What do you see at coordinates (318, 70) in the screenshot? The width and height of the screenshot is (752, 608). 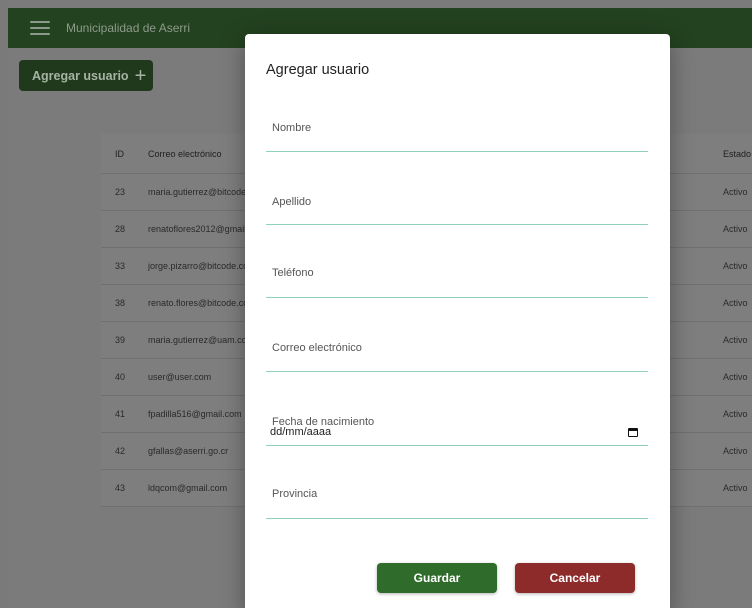 I see `dialog-title: Agregar usuario` at bounding box center [318, 70].